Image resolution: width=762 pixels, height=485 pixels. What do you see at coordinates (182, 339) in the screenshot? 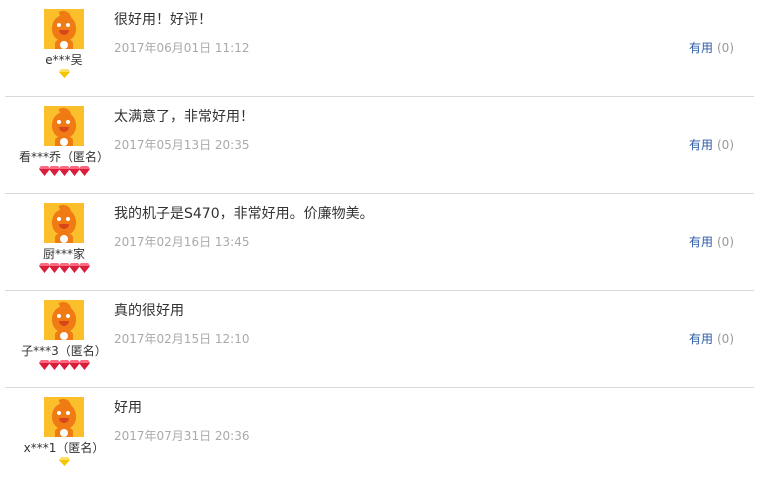
I see `review-time: 2017年02月15日 12:10` at bounding box center [182, 339].